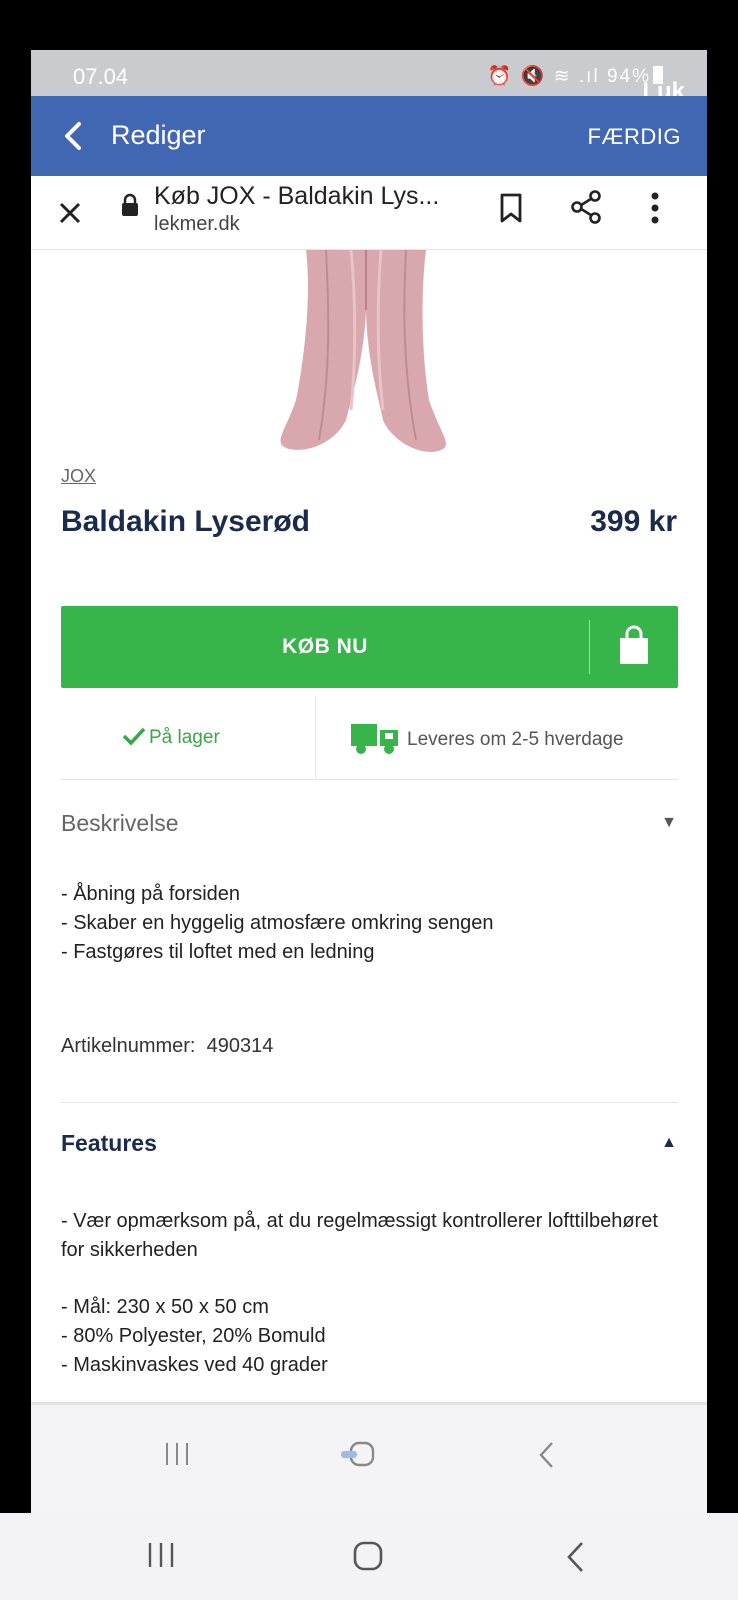 This screenshot has height=1600, width=738. Describe the element at coordinates (134, 736) in the screenshot. I see `check-icon` at that location.